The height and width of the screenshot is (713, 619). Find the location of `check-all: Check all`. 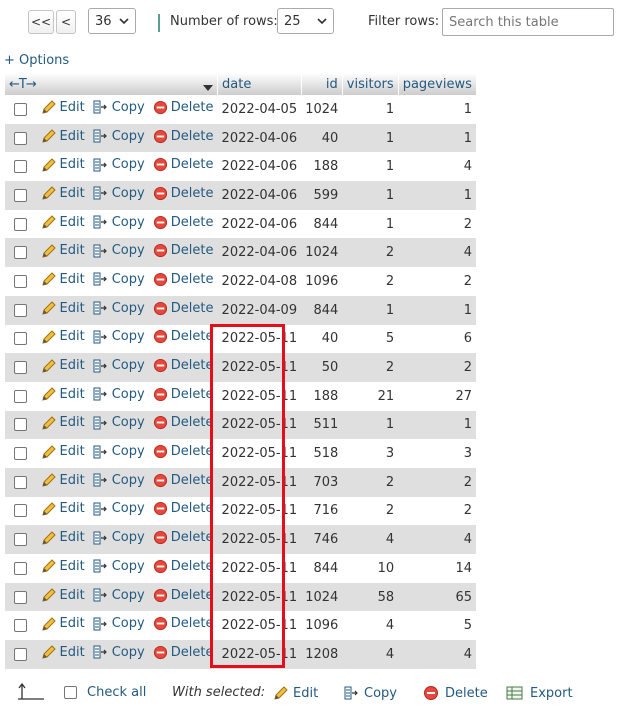

check-all: Check all is located at coordinates (105, 692).